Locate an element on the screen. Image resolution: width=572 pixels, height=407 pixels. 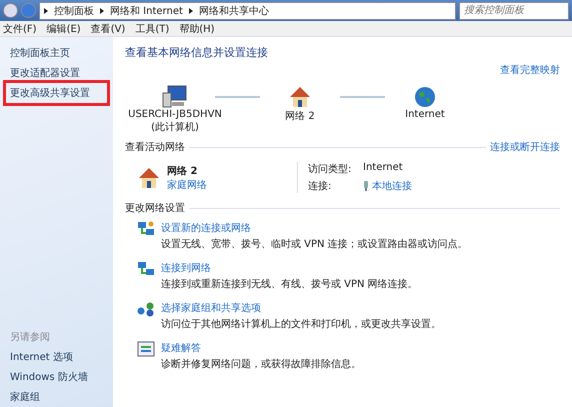
computer-icon is located at coordinates (175, 97).